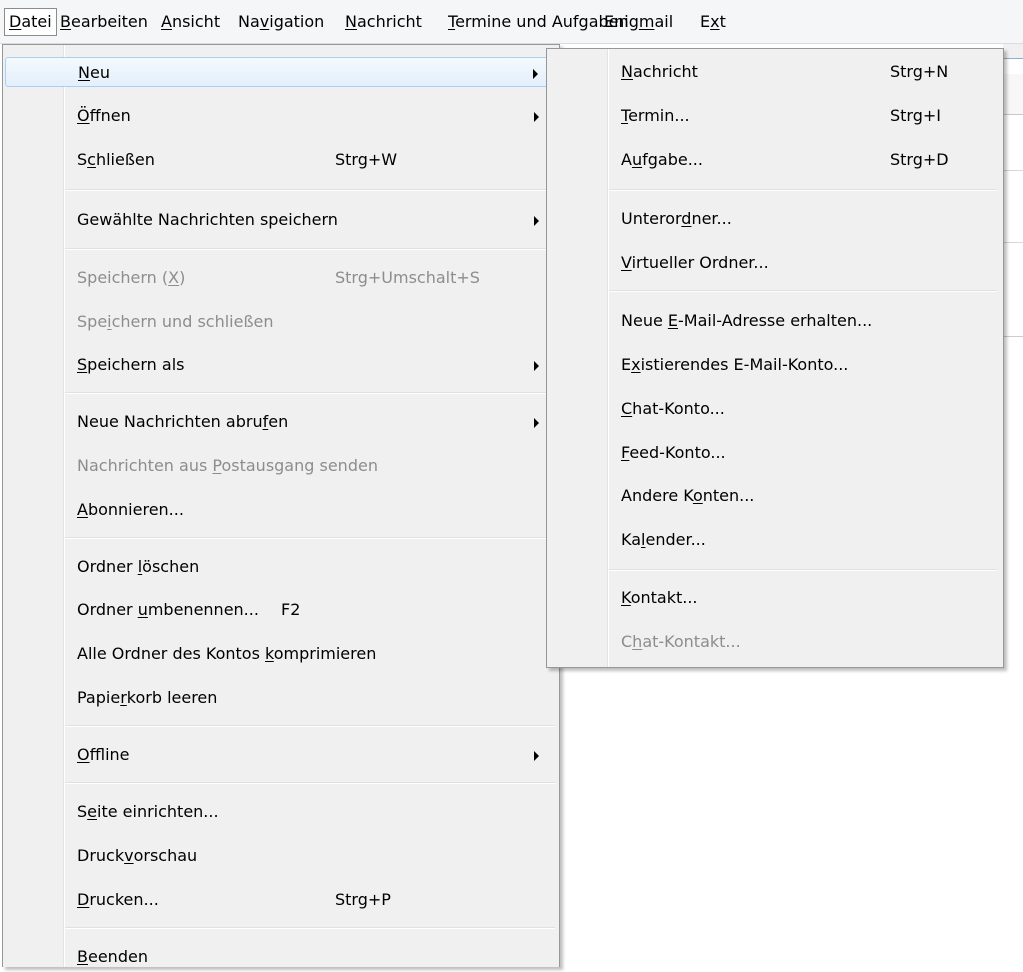 The image size is (1023, 972). I want to click on file-menu-item-ordner-komprimieren: Alle Ordner des Kontos komprimieren, so click(281, 654).